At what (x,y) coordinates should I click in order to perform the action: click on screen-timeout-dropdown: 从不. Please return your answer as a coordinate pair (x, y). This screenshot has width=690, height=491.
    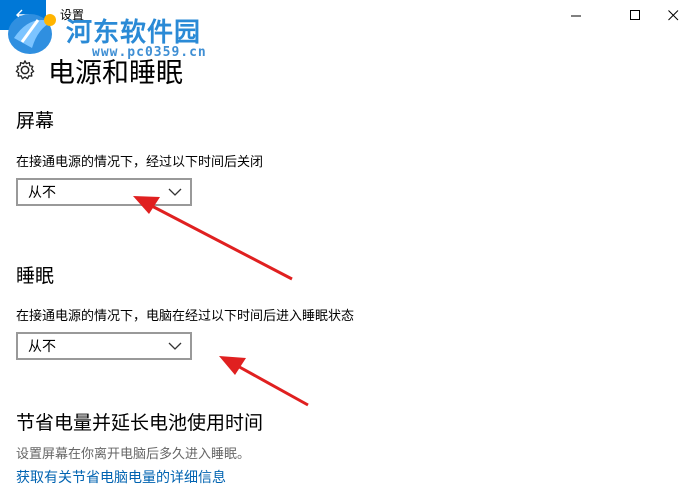
    Looking at the image, I should click on (104, 192).